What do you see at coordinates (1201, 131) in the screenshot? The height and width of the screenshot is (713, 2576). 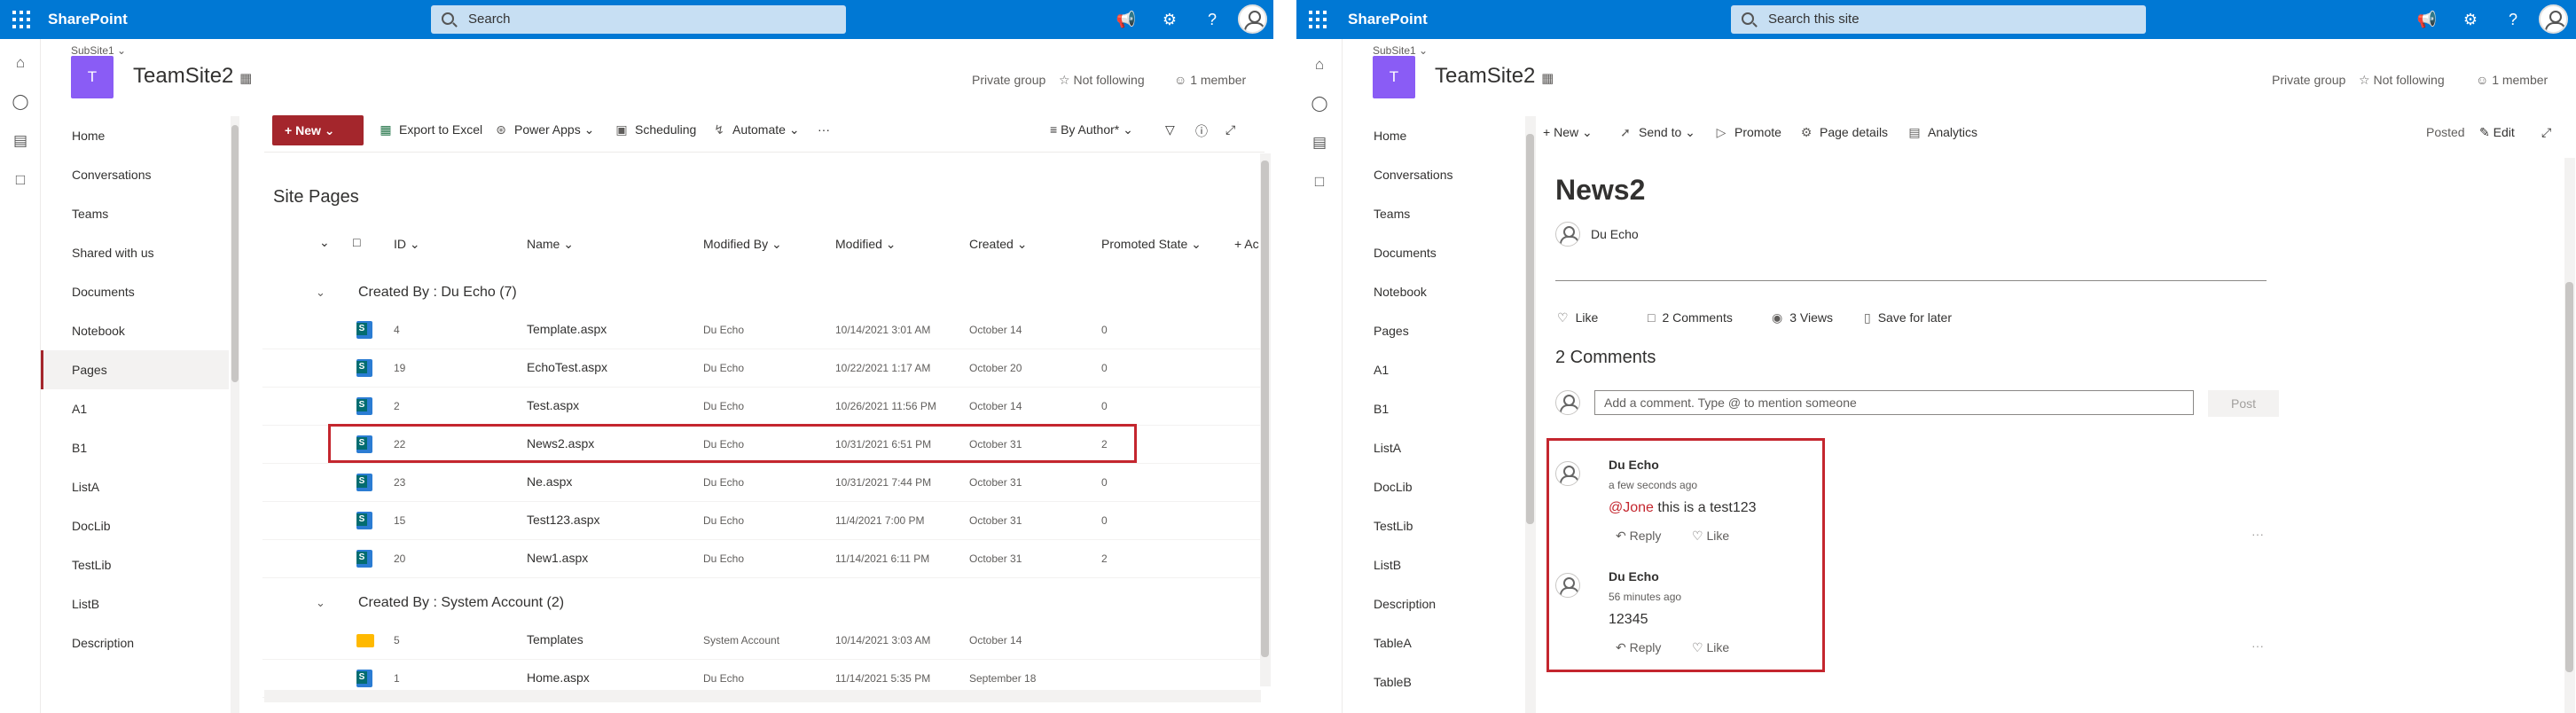 I see `info-icon: ⓘ` at bounding box center [1201, 131].